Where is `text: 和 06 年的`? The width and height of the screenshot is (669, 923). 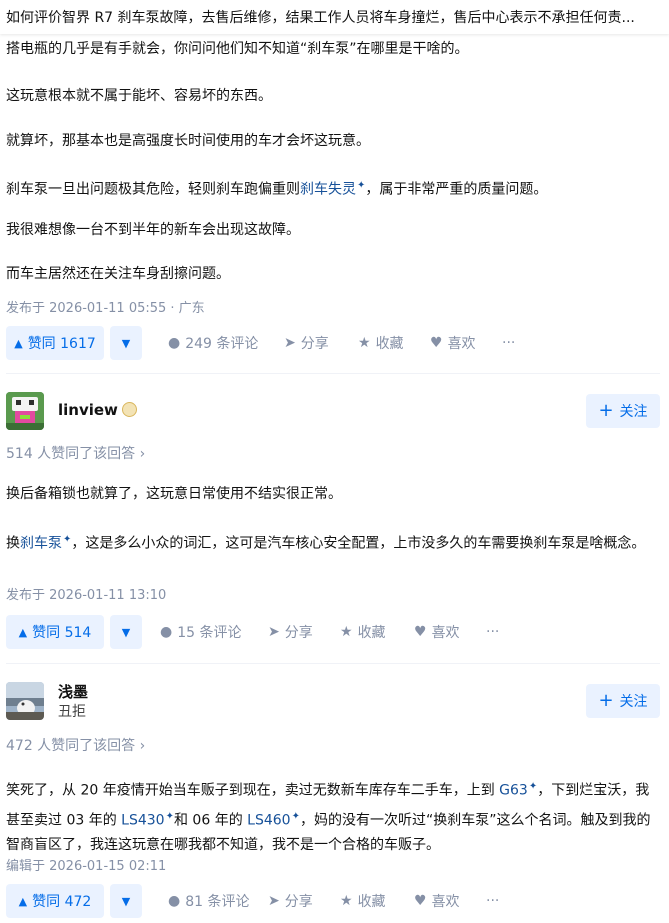 text: 和 06 年的 is located at coordinates (210, 820).